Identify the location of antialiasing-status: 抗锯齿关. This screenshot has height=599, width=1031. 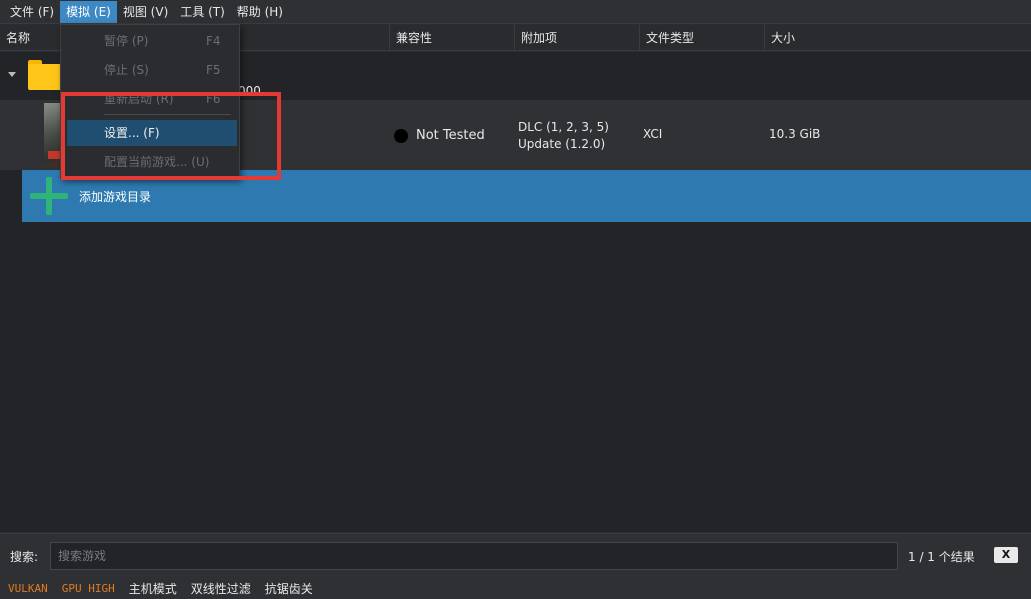
(289, 588).